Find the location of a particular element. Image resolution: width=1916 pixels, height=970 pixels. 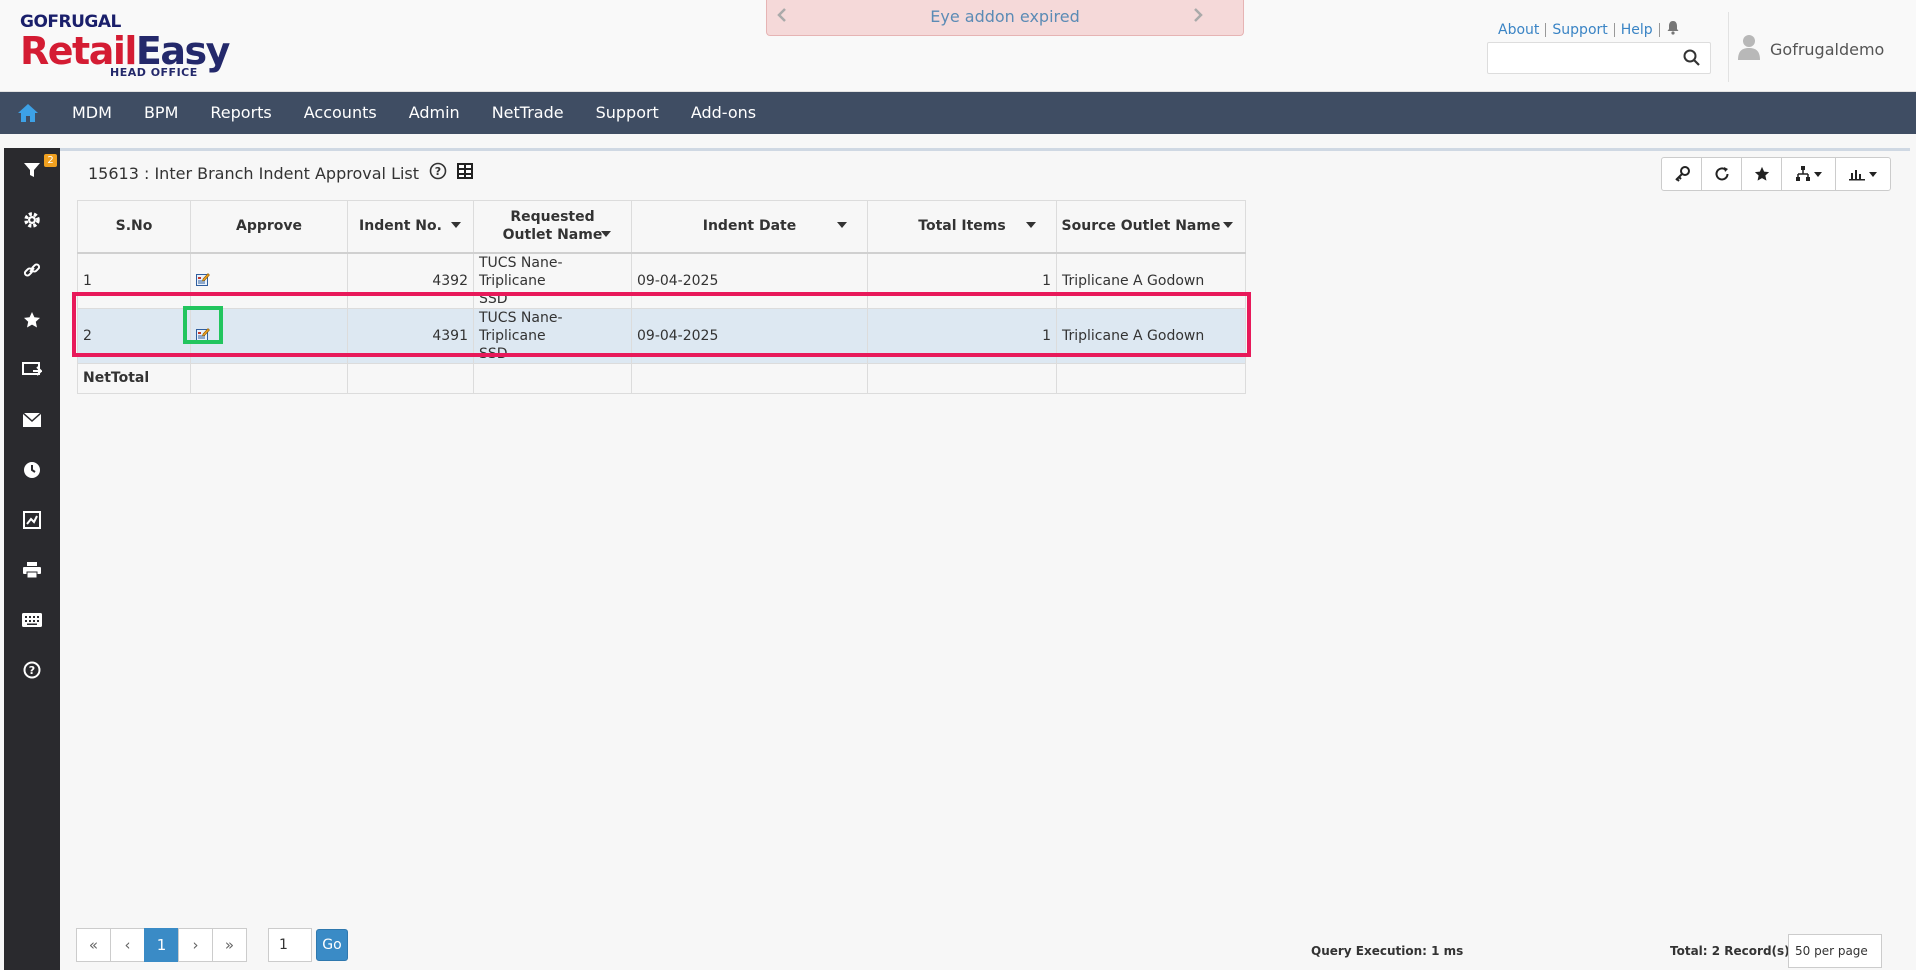

question-circle-icon: ? is located at coordinates (438, 173).